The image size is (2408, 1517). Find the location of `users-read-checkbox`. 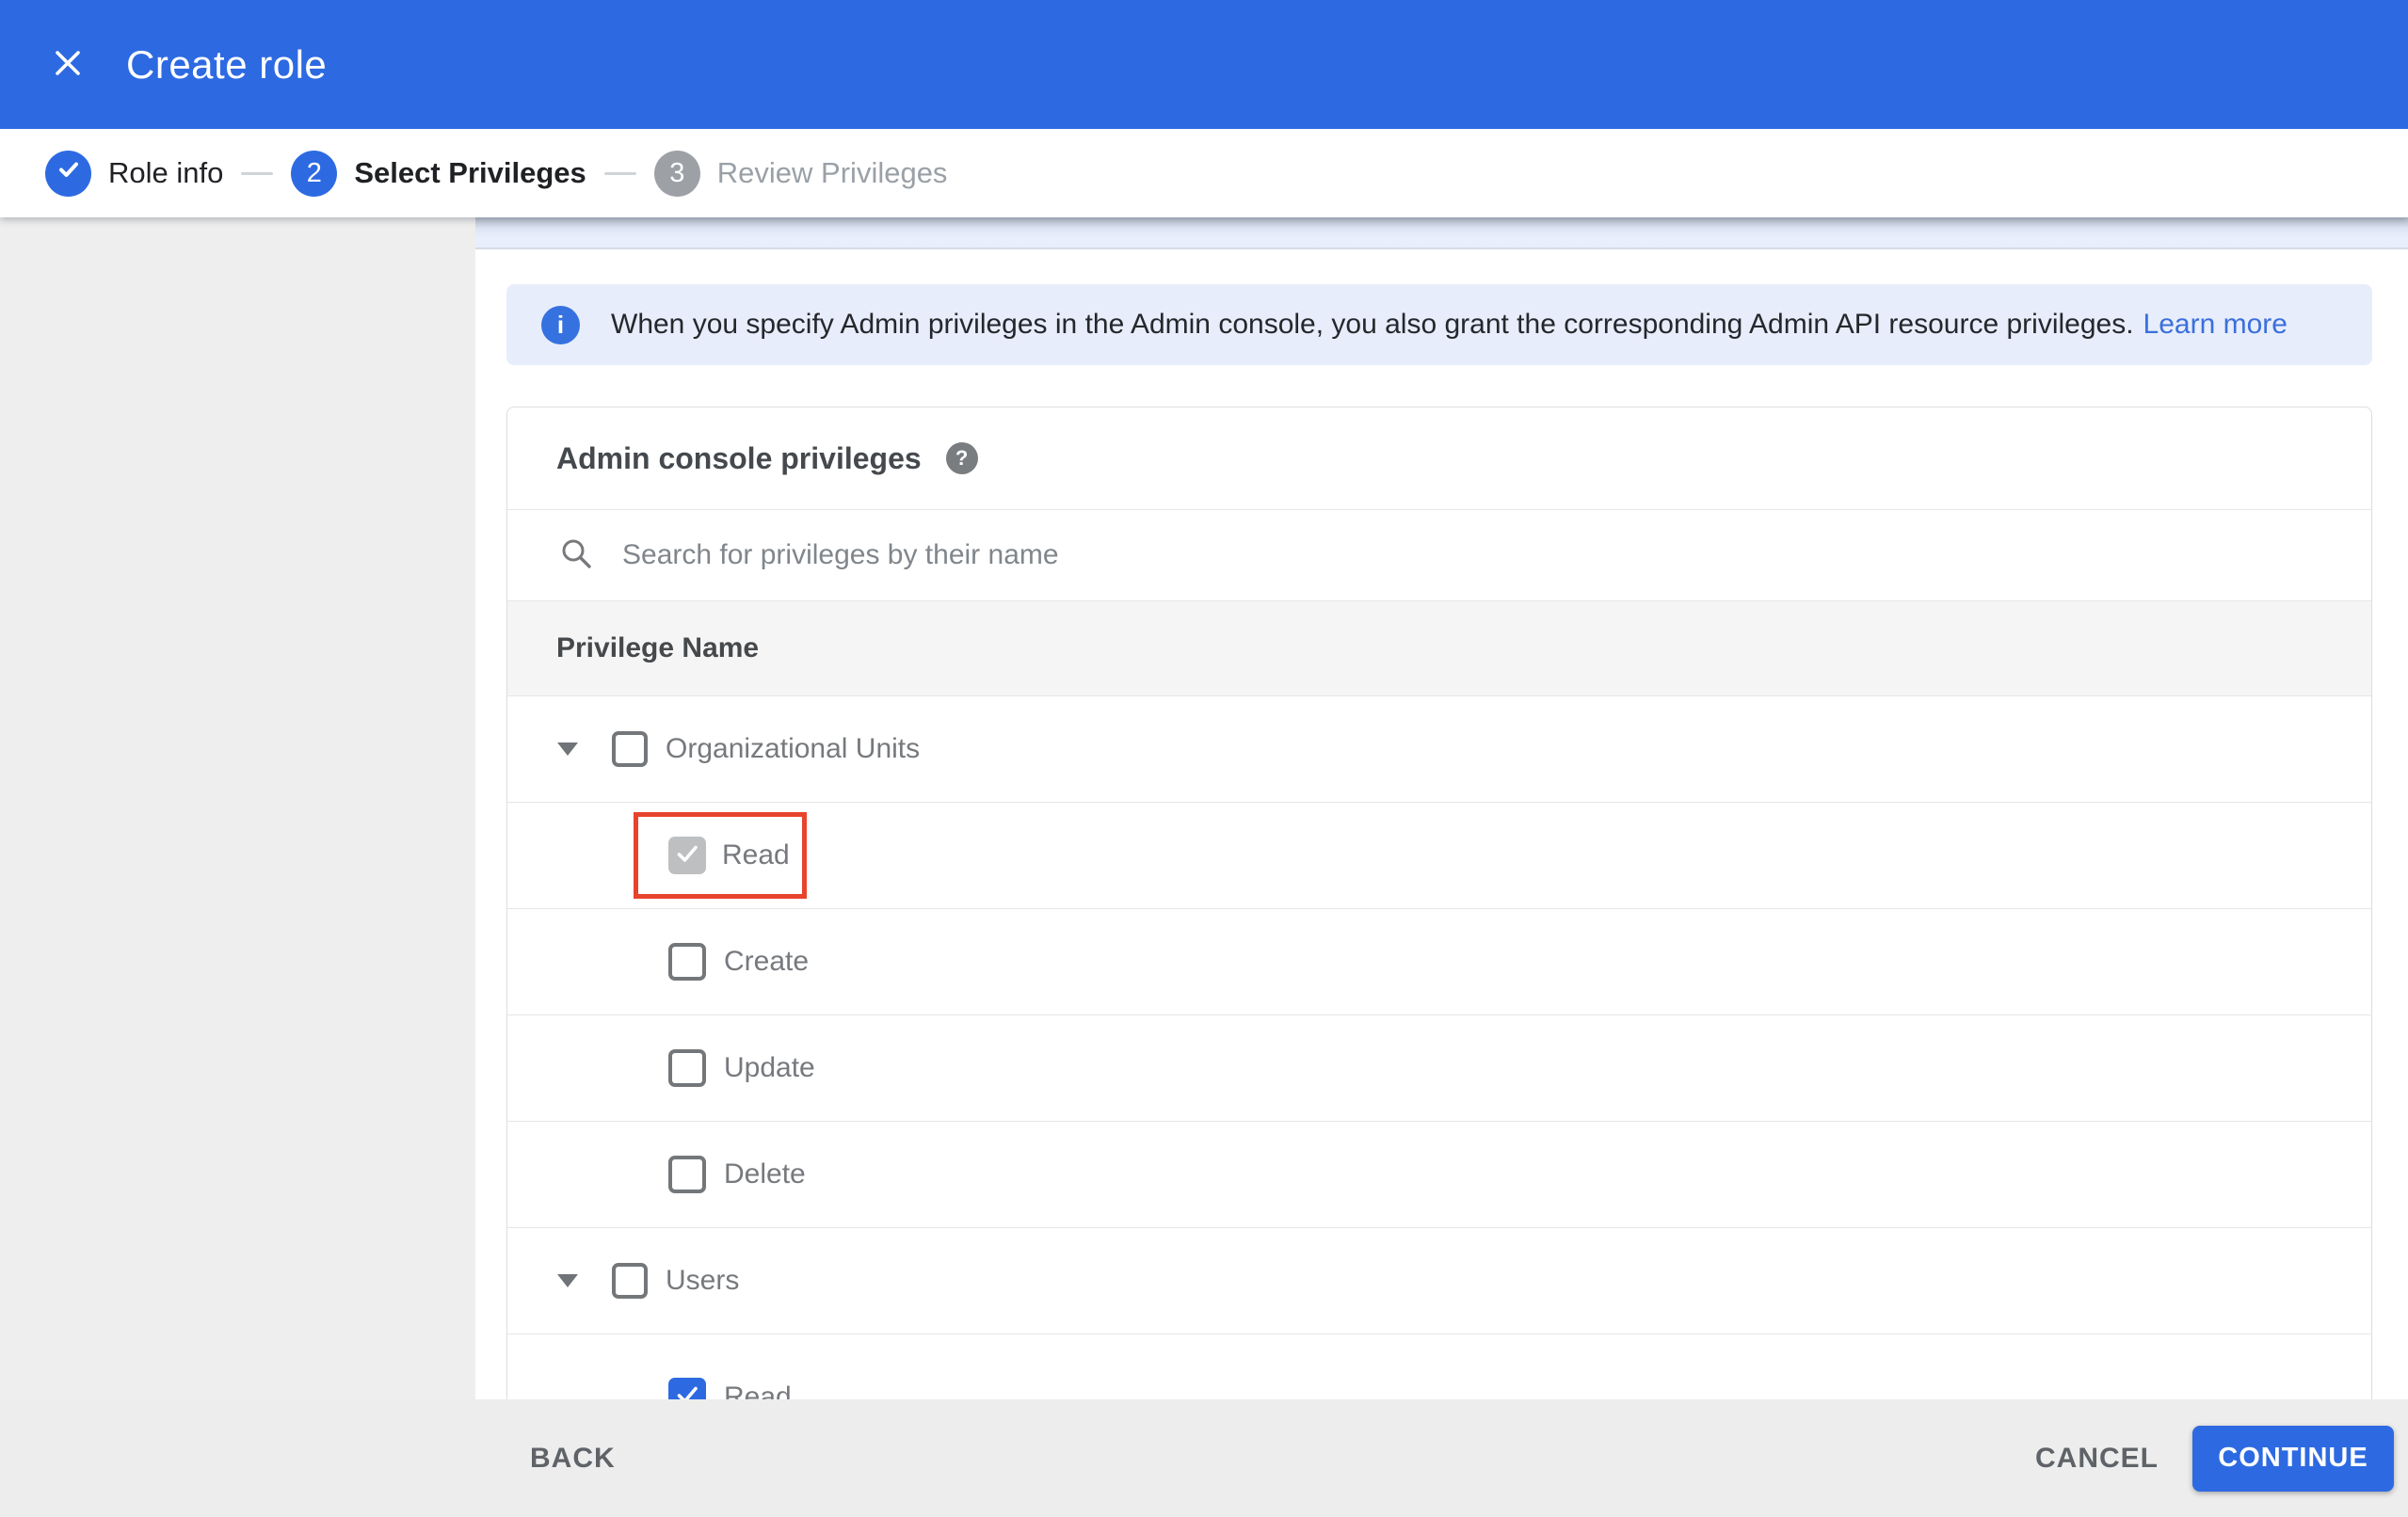

users-read-checkbox is located at coordinates (687, 1388).